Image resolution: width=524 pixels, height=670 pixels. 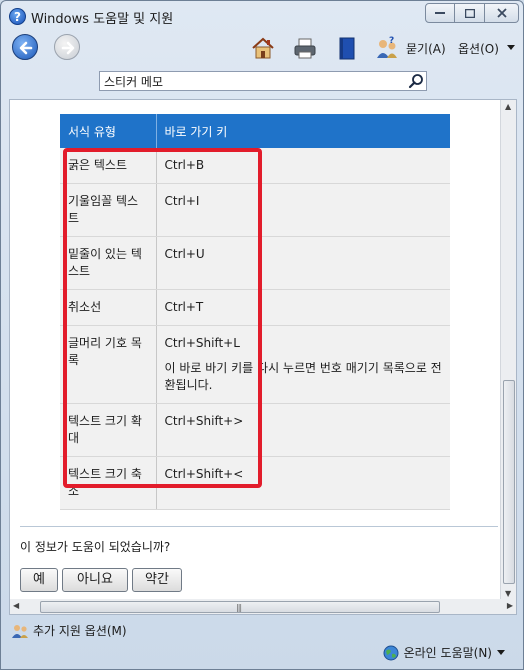 I want to click on ask-menu: 묻기(A), so click(x=426, y=48).